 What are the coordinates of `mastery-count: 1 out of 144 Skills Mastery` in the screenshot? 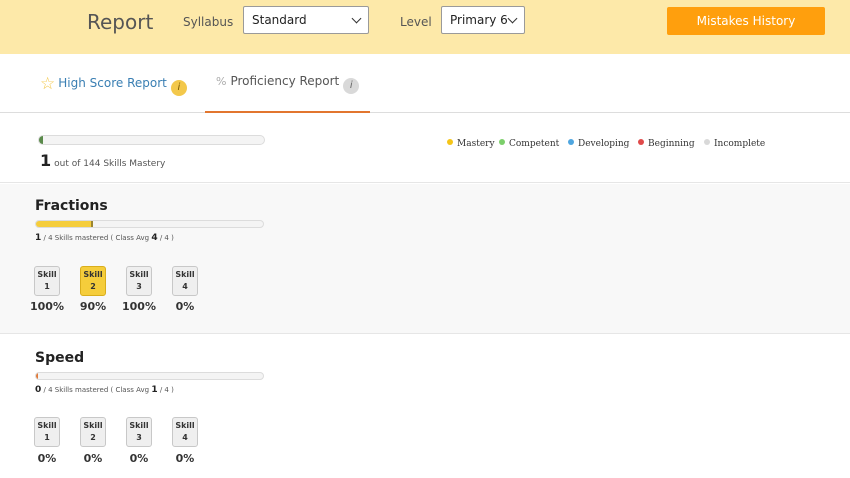 It's located at (102, 160).